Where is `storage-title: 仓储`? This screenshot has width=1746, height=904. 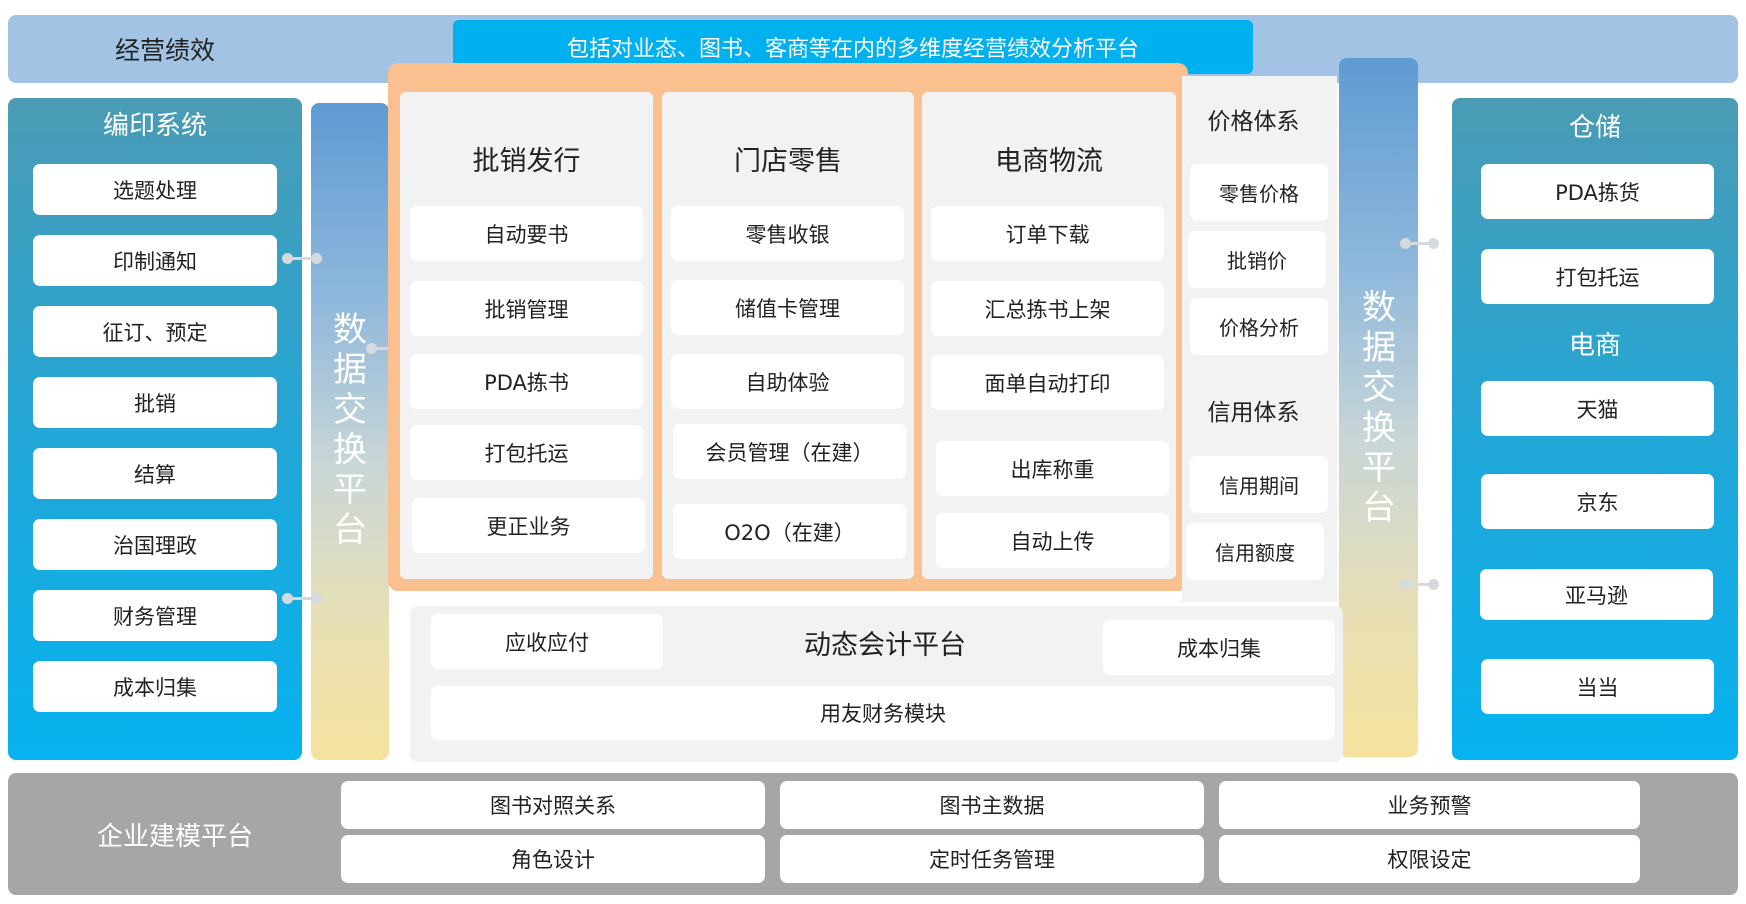
storage-title: 仓储 is located at coordinates (1594, 127).